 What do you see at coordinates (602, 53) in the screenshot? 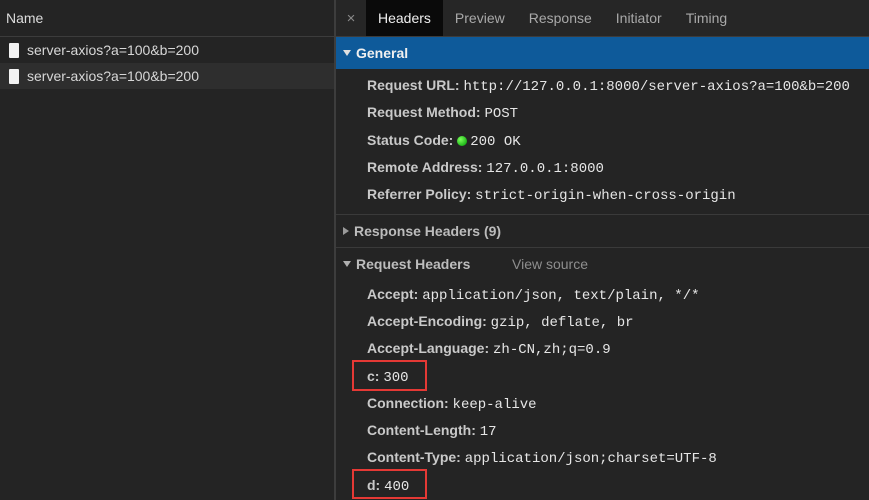
I see `general-section-header: General` at bounding box center [602, 53].